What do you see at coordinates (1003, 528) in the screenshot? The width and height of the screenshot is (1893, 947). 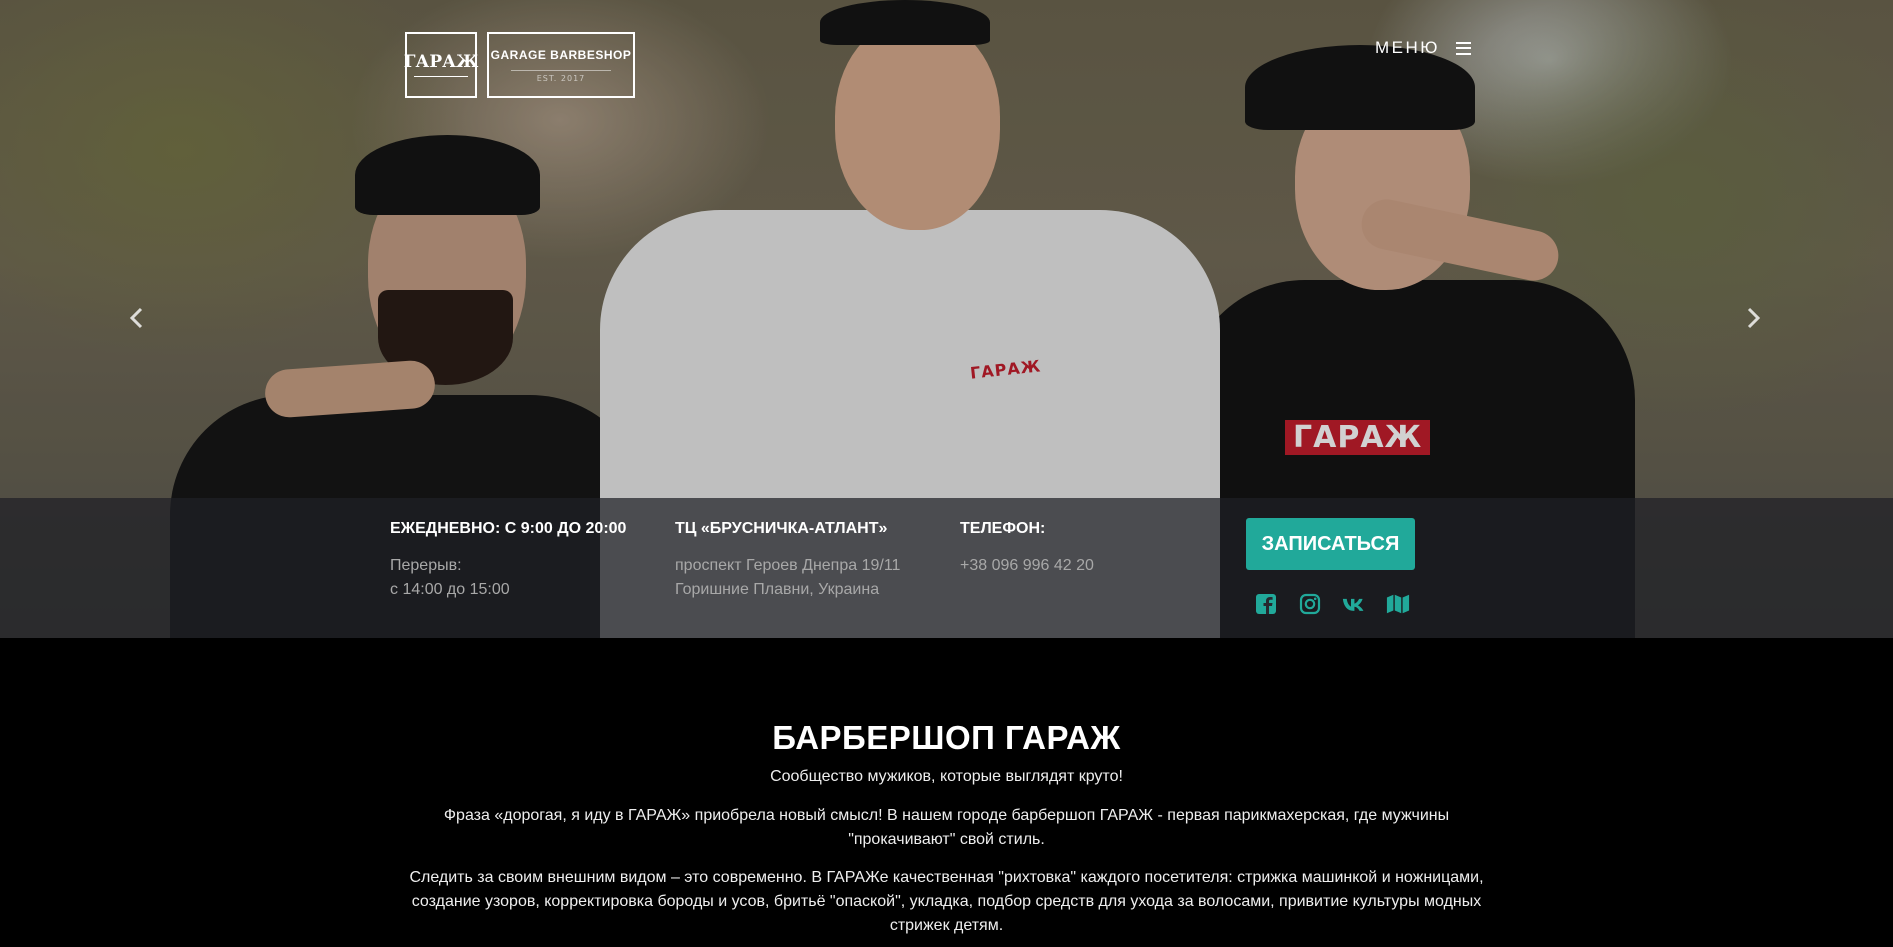 I see `phone-title: ТЕЛЕФОН:` at bounding box center [1003, 528].